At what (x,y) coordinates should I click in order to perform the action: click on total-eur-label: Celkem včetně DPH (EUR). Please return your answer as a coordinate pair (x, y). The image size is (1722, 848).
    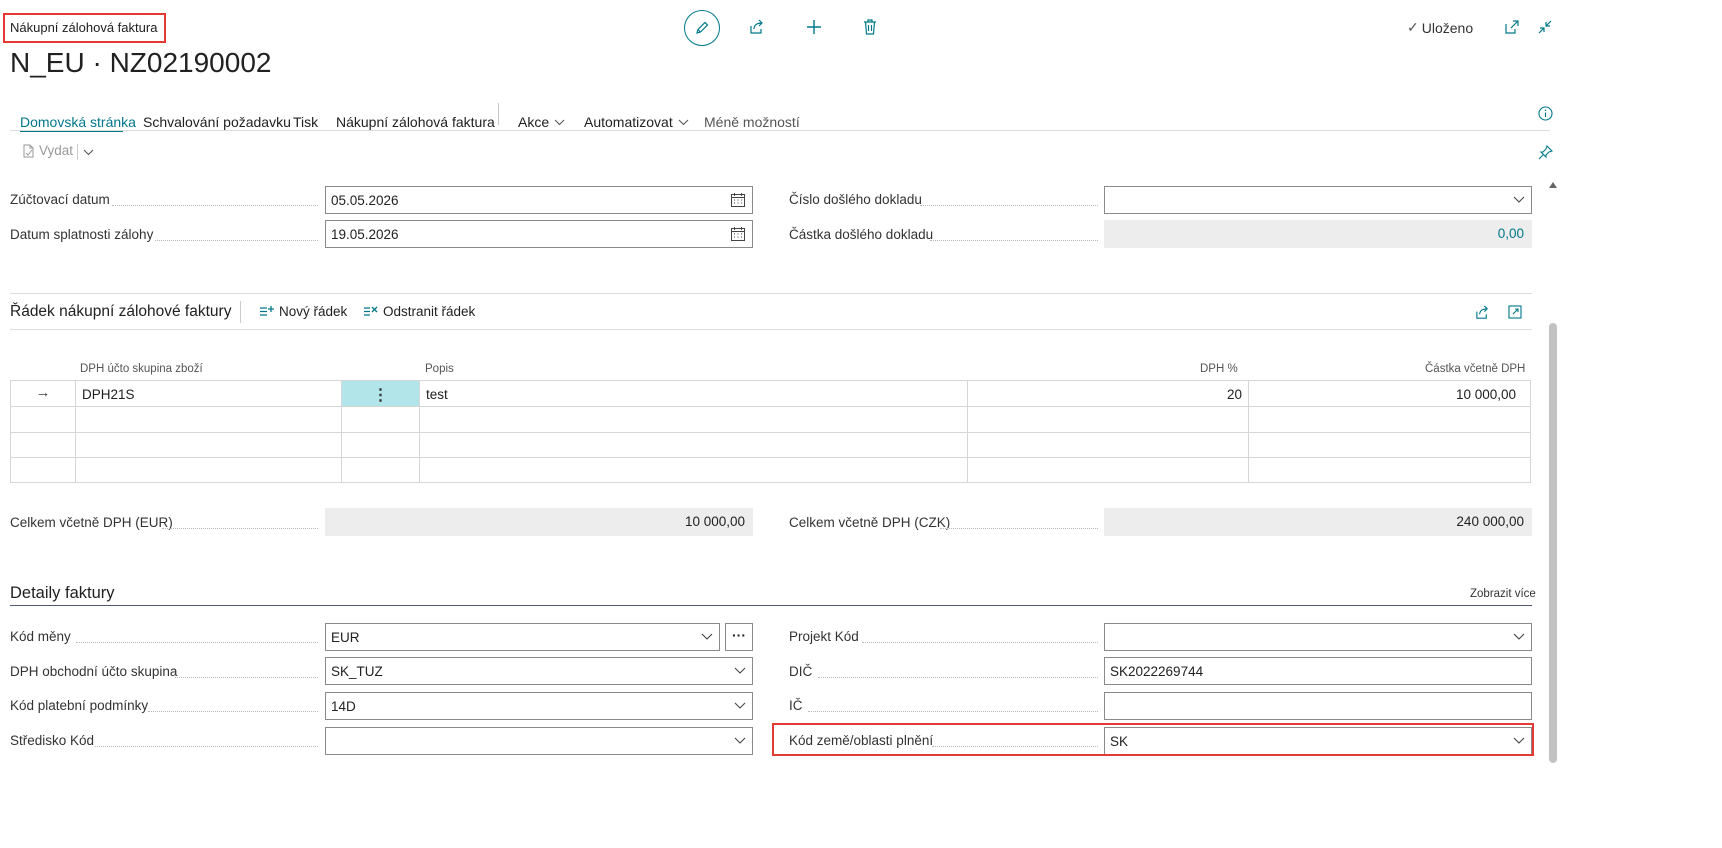
    Looking at the image, I should click on (91, 522).